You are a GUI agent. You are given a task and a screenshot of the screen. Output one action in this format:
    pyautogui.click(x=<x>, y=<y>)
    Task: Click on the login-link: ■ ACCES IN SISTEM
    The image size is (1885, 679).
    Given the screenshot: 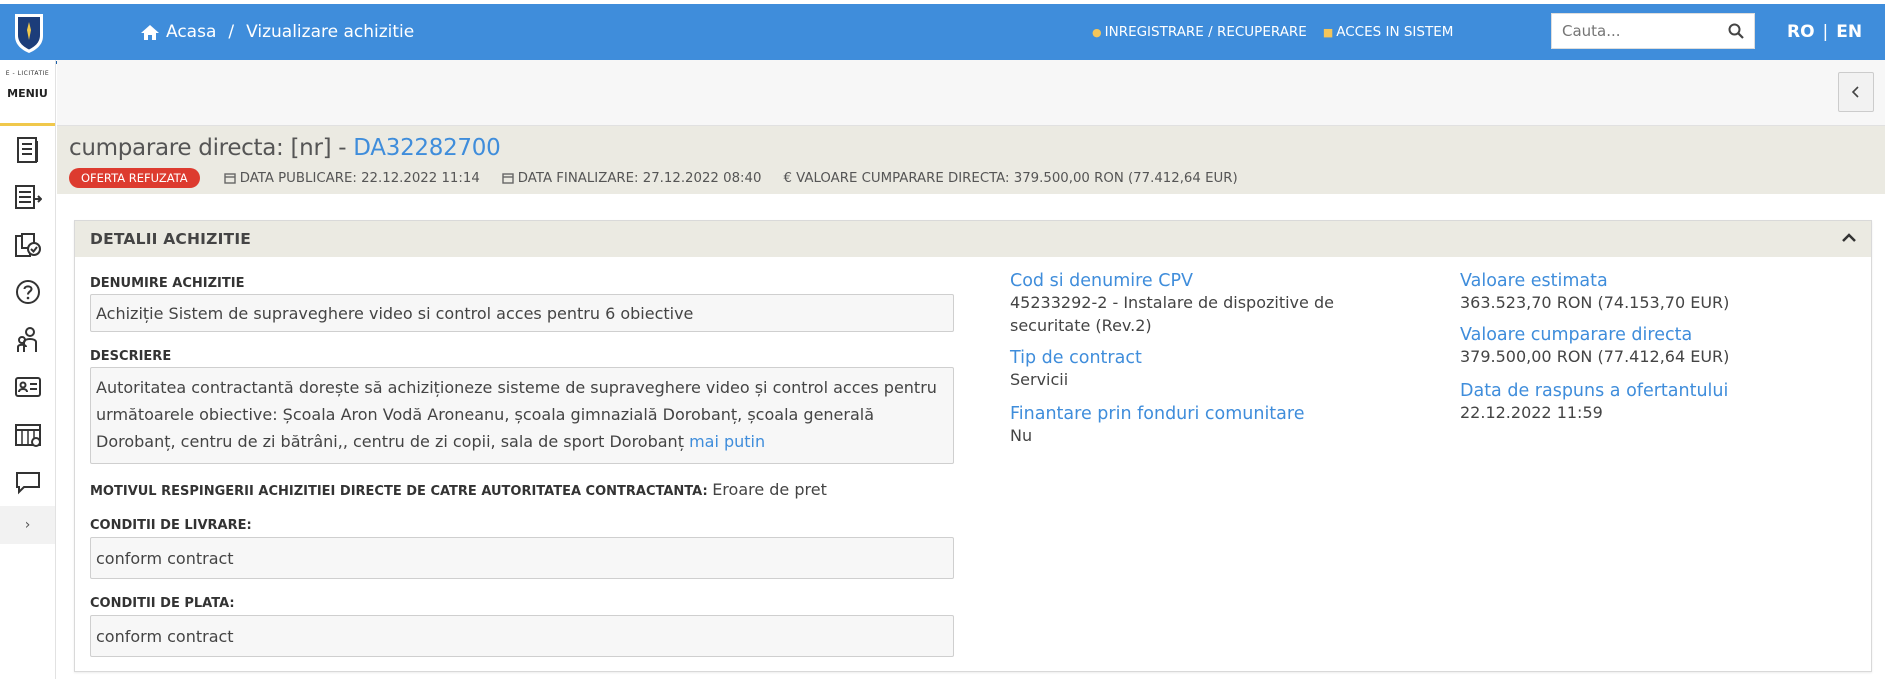 What is the action you would take?
    pyautogui.click(x=1388, y=32)
    